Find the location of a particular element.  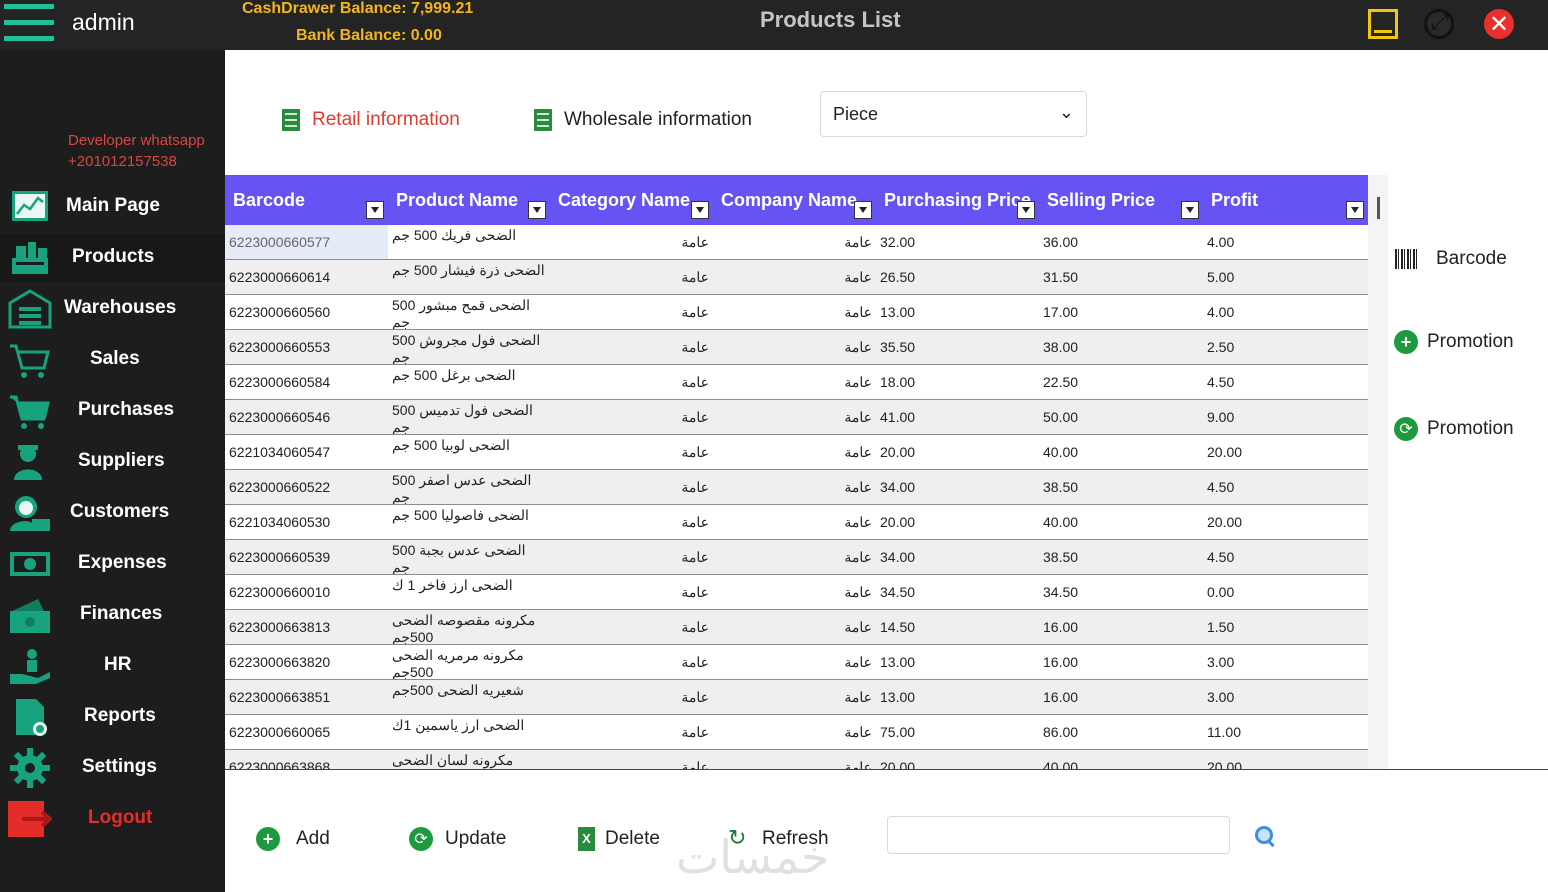

add-promotion-button: + Promotion is located at coordinates (1454, 342).